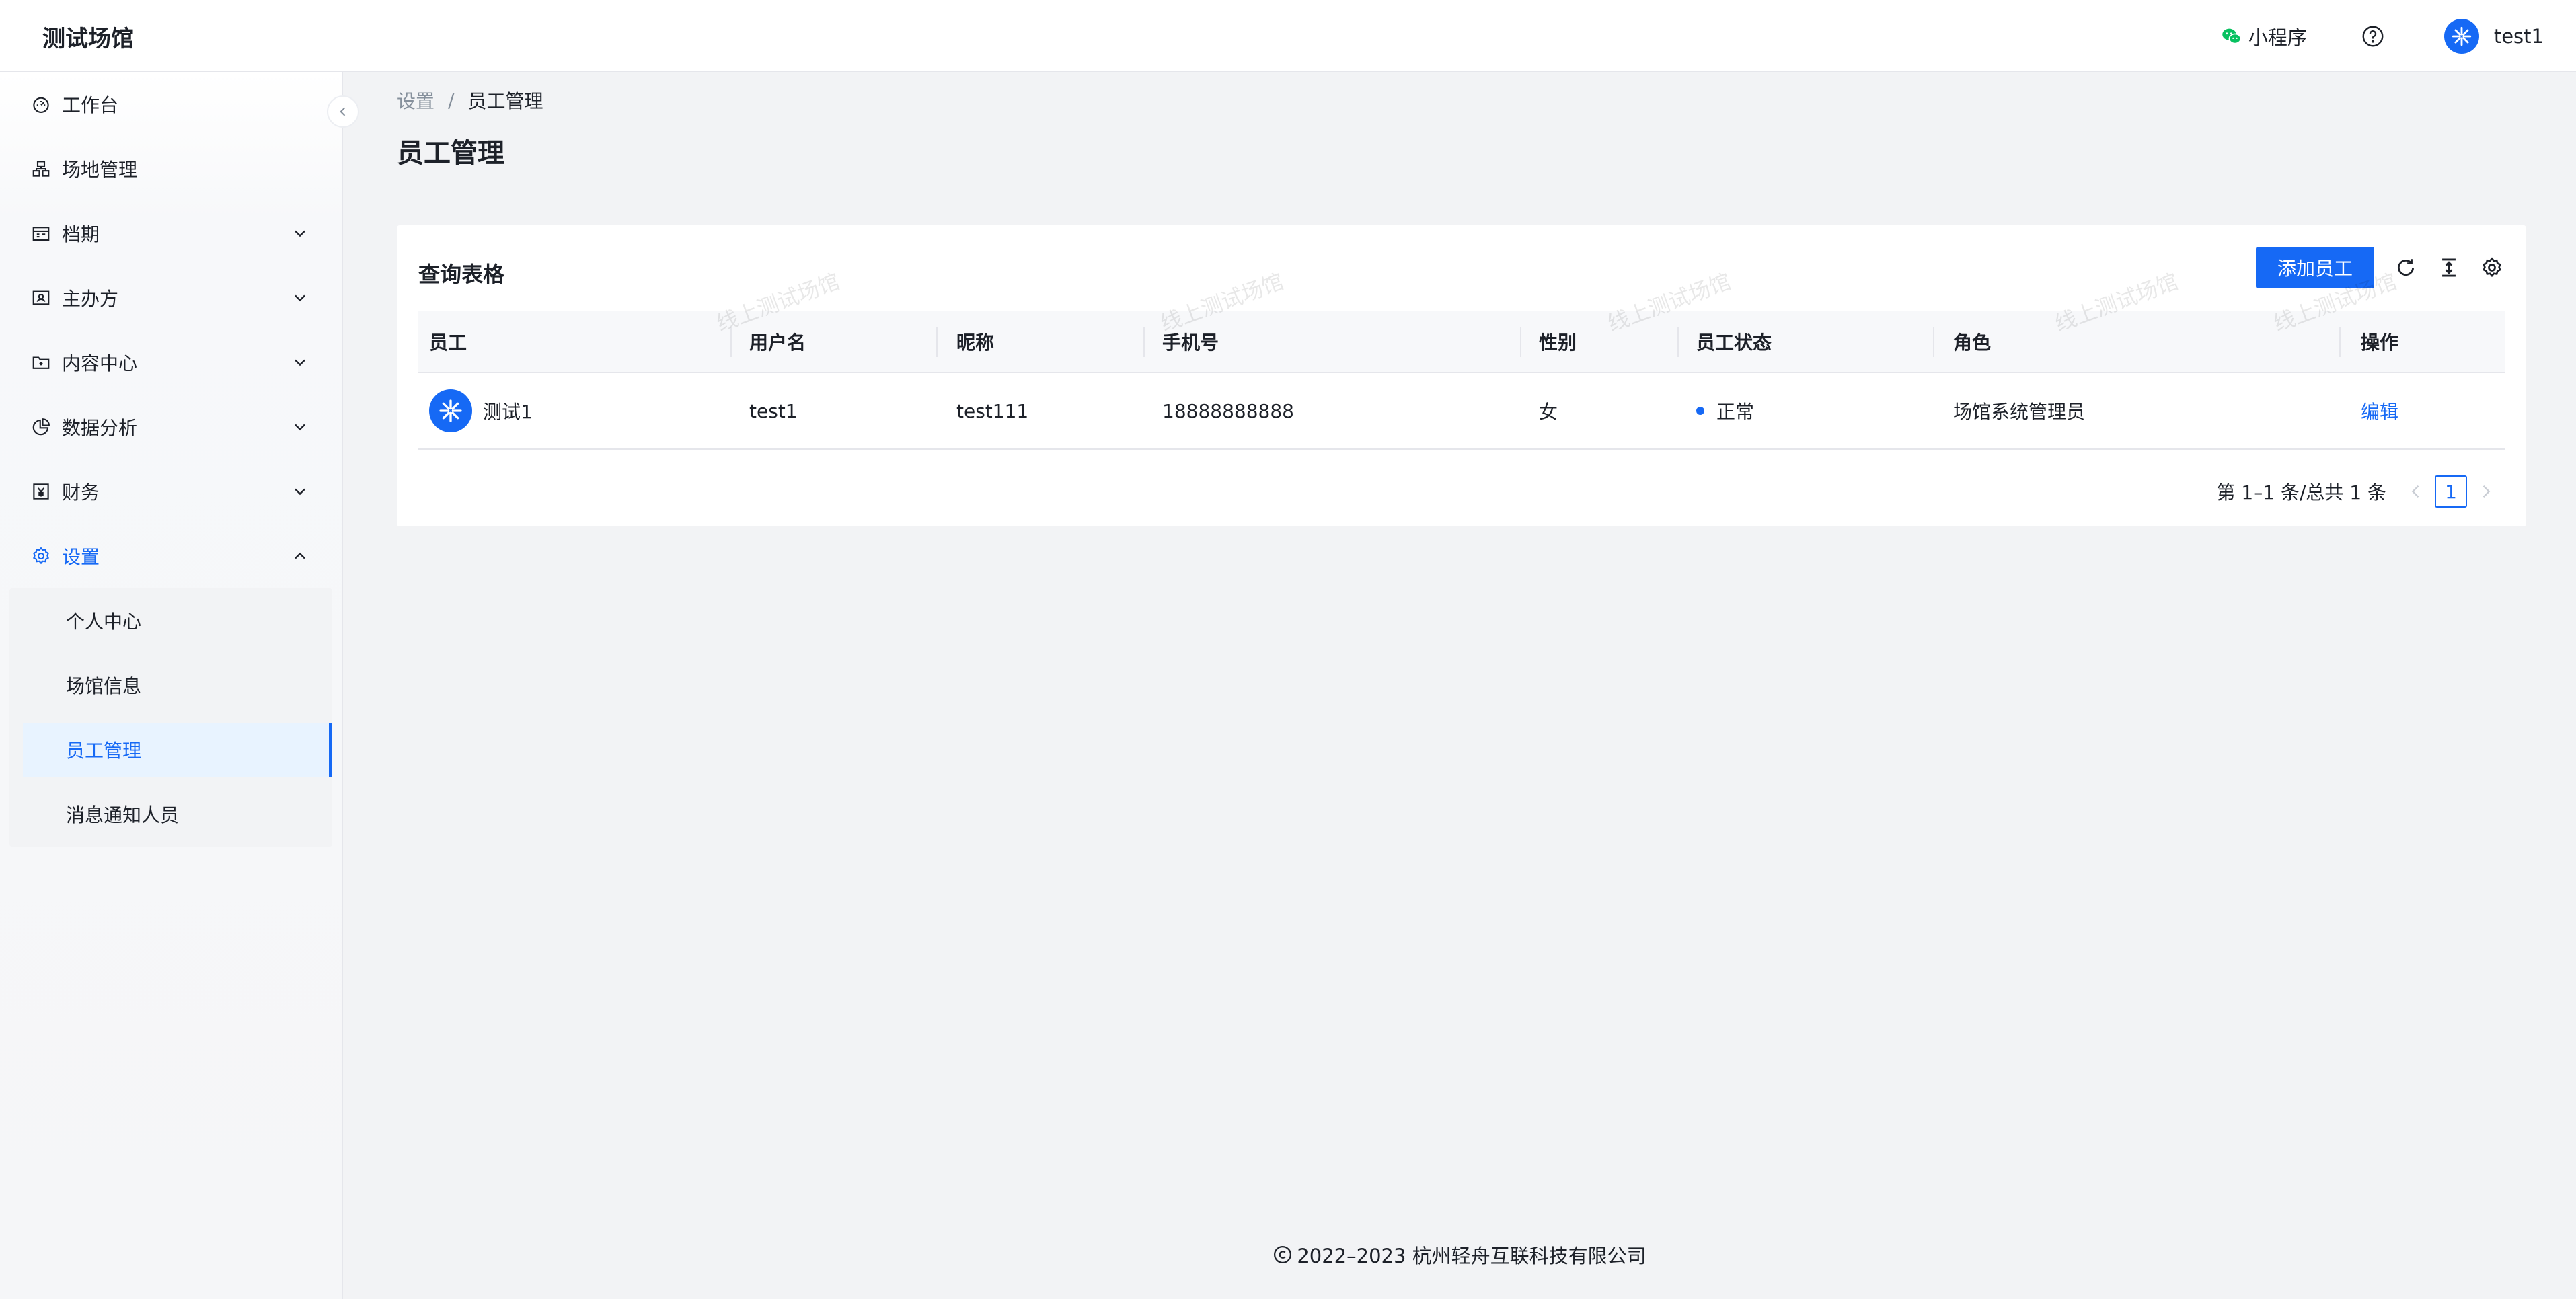 This screenshot has width=2576, height=1299. I want to click on sidebar-item-data-analysis: 数据分析, so click(171, 427).